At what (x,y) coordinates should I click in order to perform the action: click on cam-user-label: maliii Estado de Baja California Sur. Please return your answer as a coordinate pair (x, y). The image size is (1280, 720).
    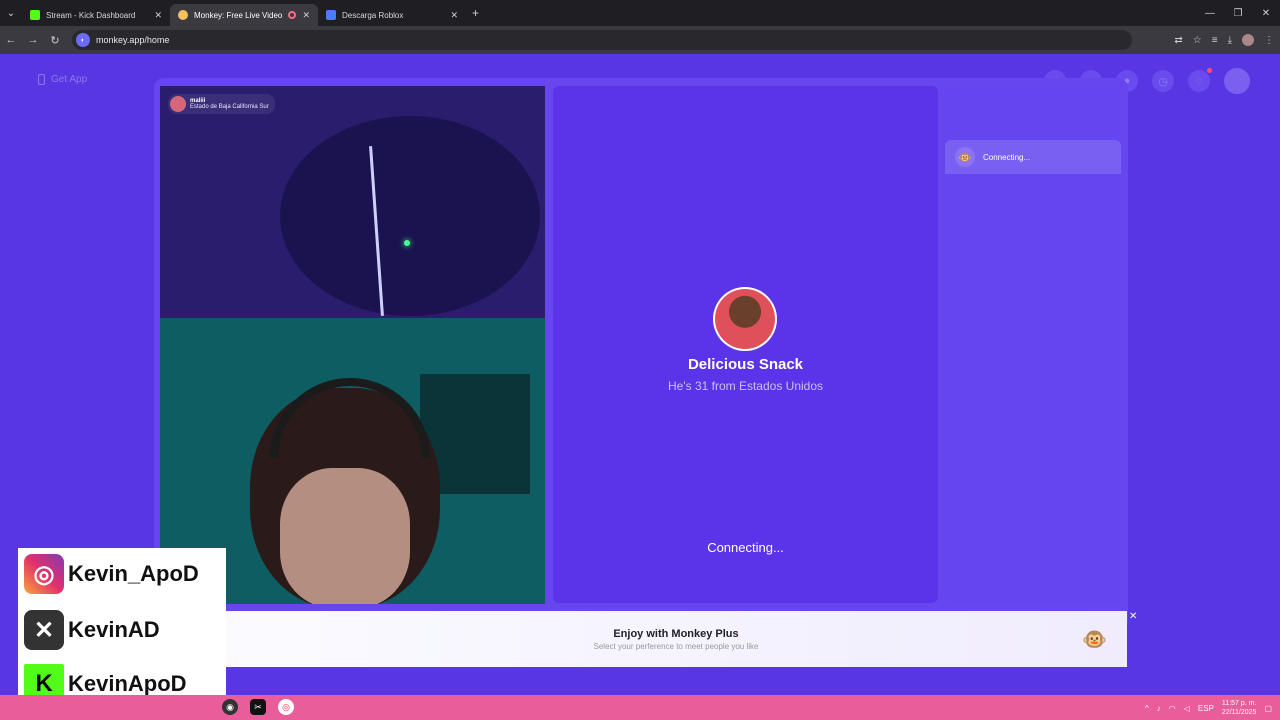
    Looking at the image, I should click on (221, 104).